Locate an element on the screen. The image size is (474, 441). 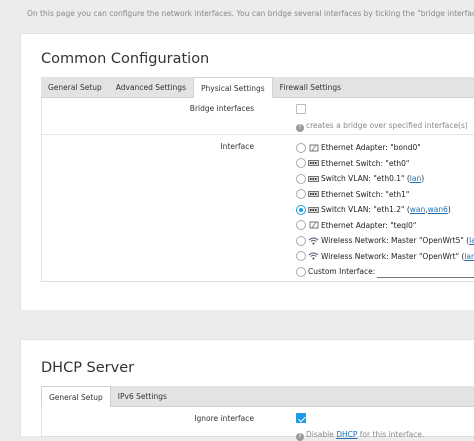
section-title: Common Configuration is located at coordinates (125, 59).